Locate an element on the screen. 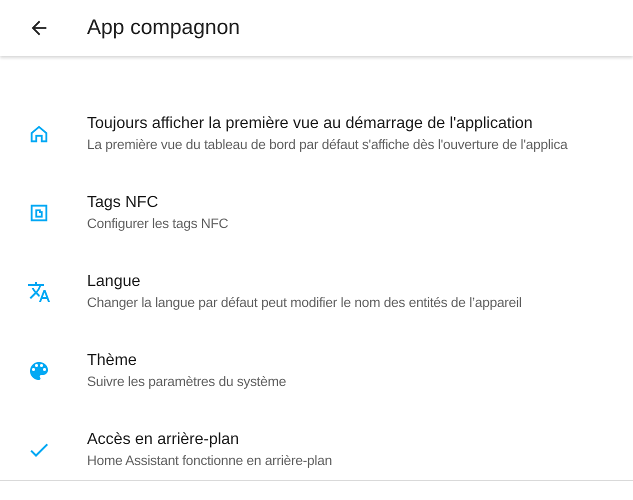 This screenshot has width=633, height=500. setting-summary: Home Assistant fonctionne en arrière-plan is located at coordinates (209, 460).